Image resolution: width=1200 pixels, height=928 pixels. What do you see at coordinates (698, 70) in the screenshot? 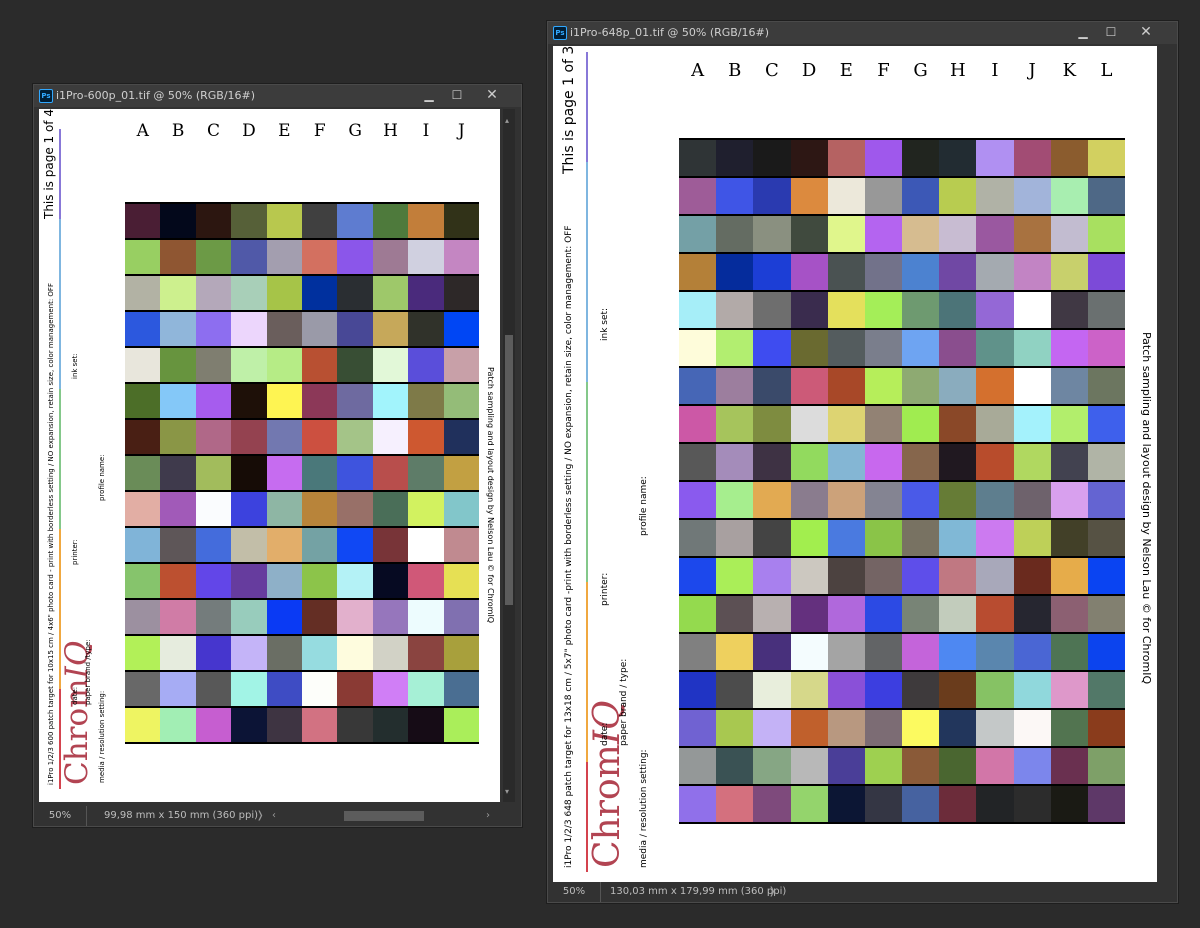
I see `column-letter: A` at bounding box center [698, 70].